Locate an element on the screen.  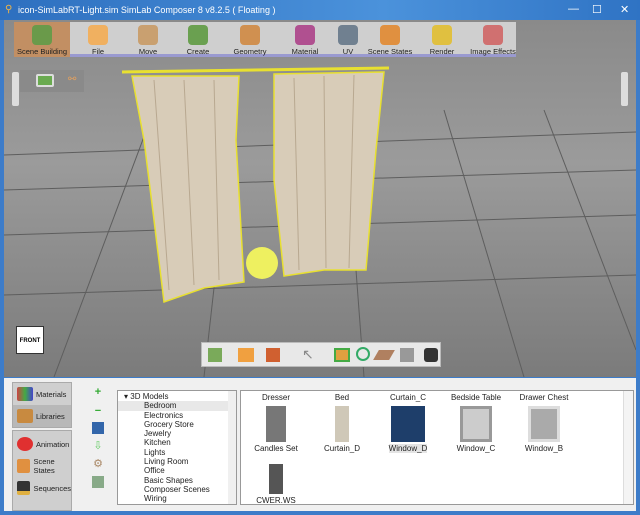
toolbar-image-effects-button: Image Effects is located at coordinates (493, 39).